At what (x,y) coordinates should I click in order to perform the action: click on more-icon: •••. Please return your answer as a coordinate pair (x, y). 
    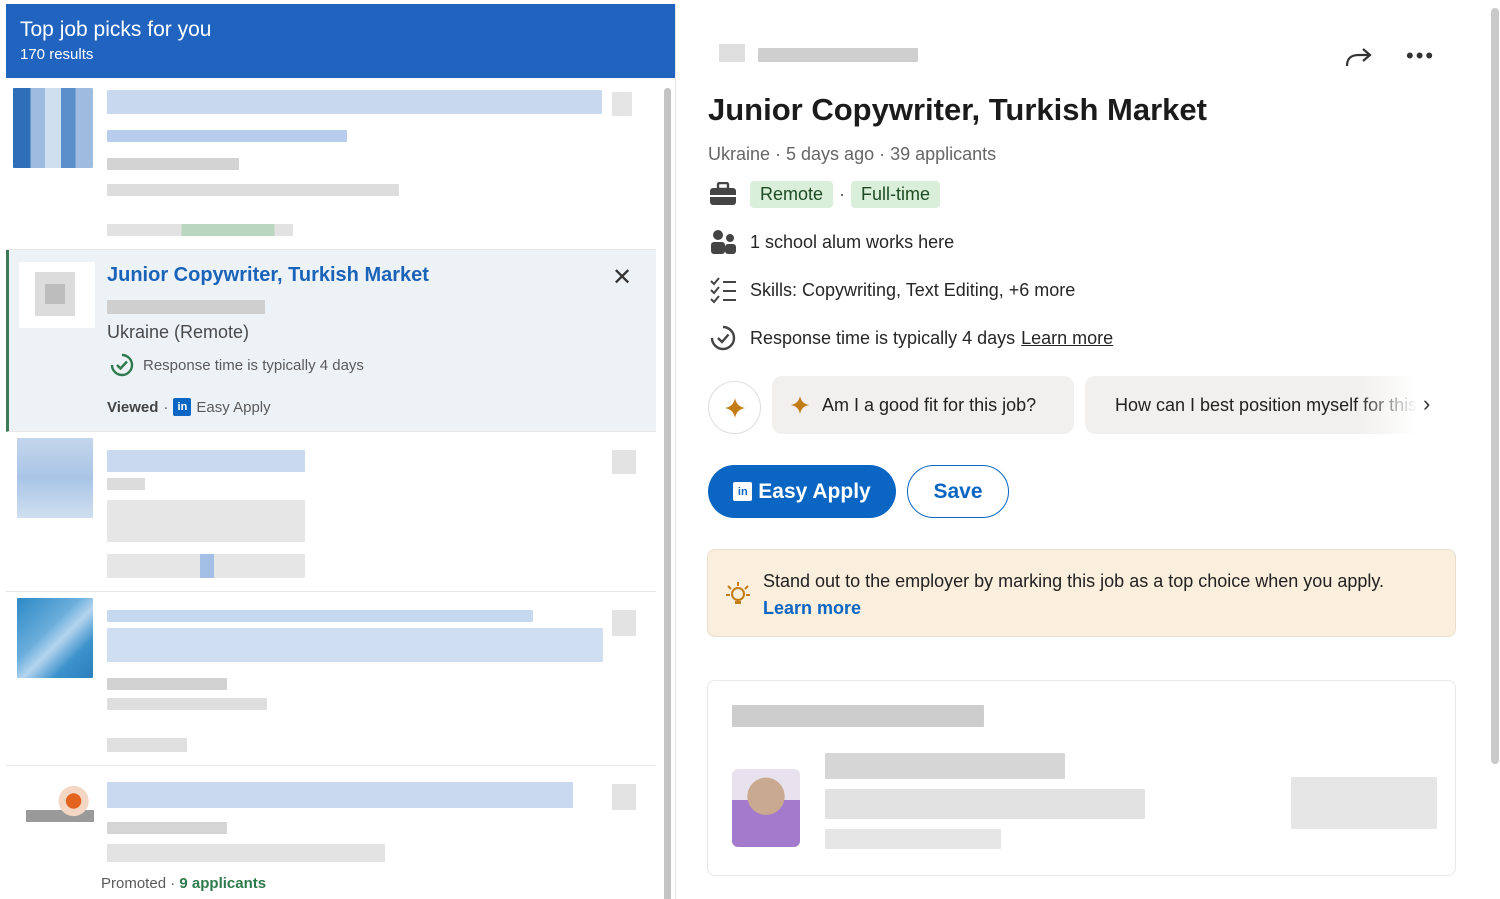
    Looking at the image, I should click on (1423, 56).